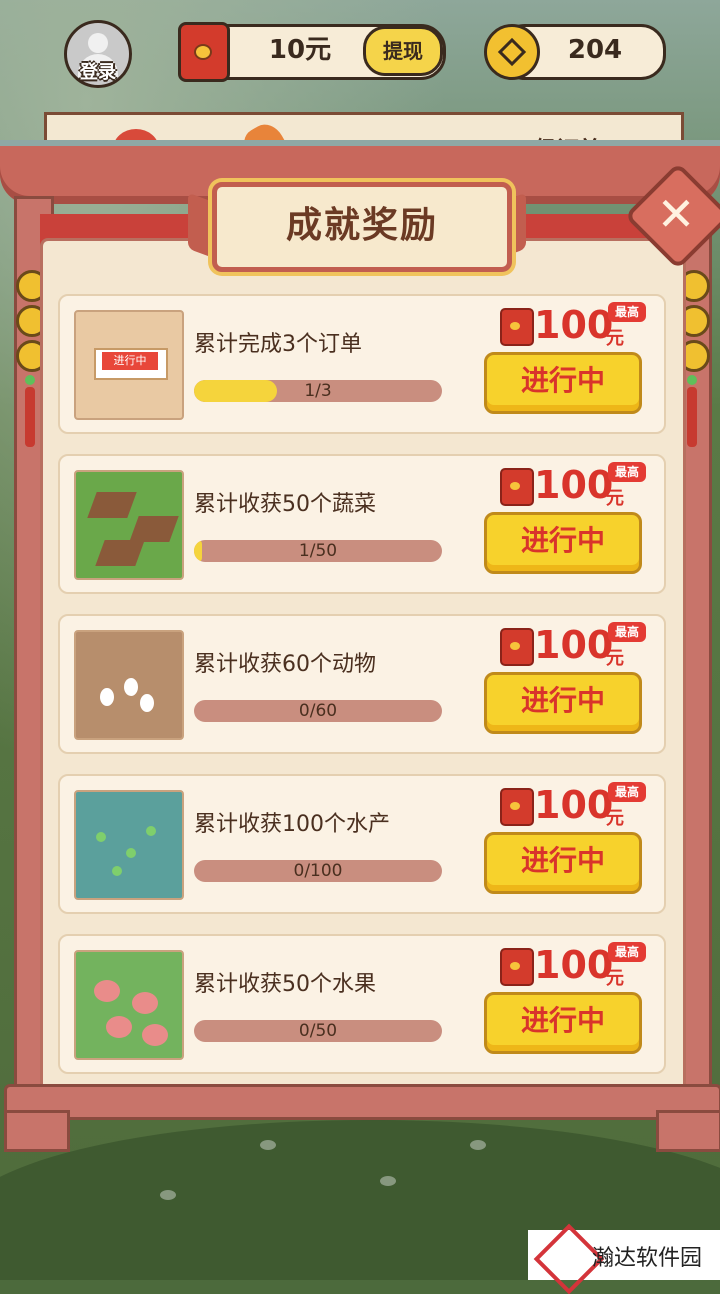  I want to click on dialog-title: 成就奖励, so click(361, 225).